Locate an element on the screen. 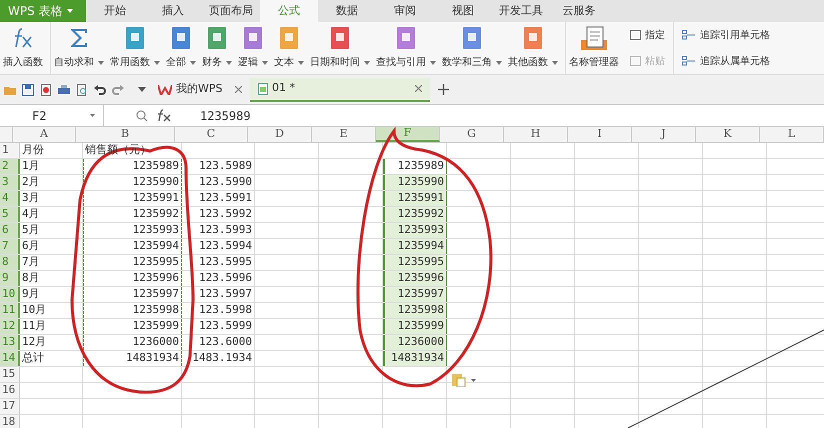  cell: 9月 is located at coordinates (51, 294).